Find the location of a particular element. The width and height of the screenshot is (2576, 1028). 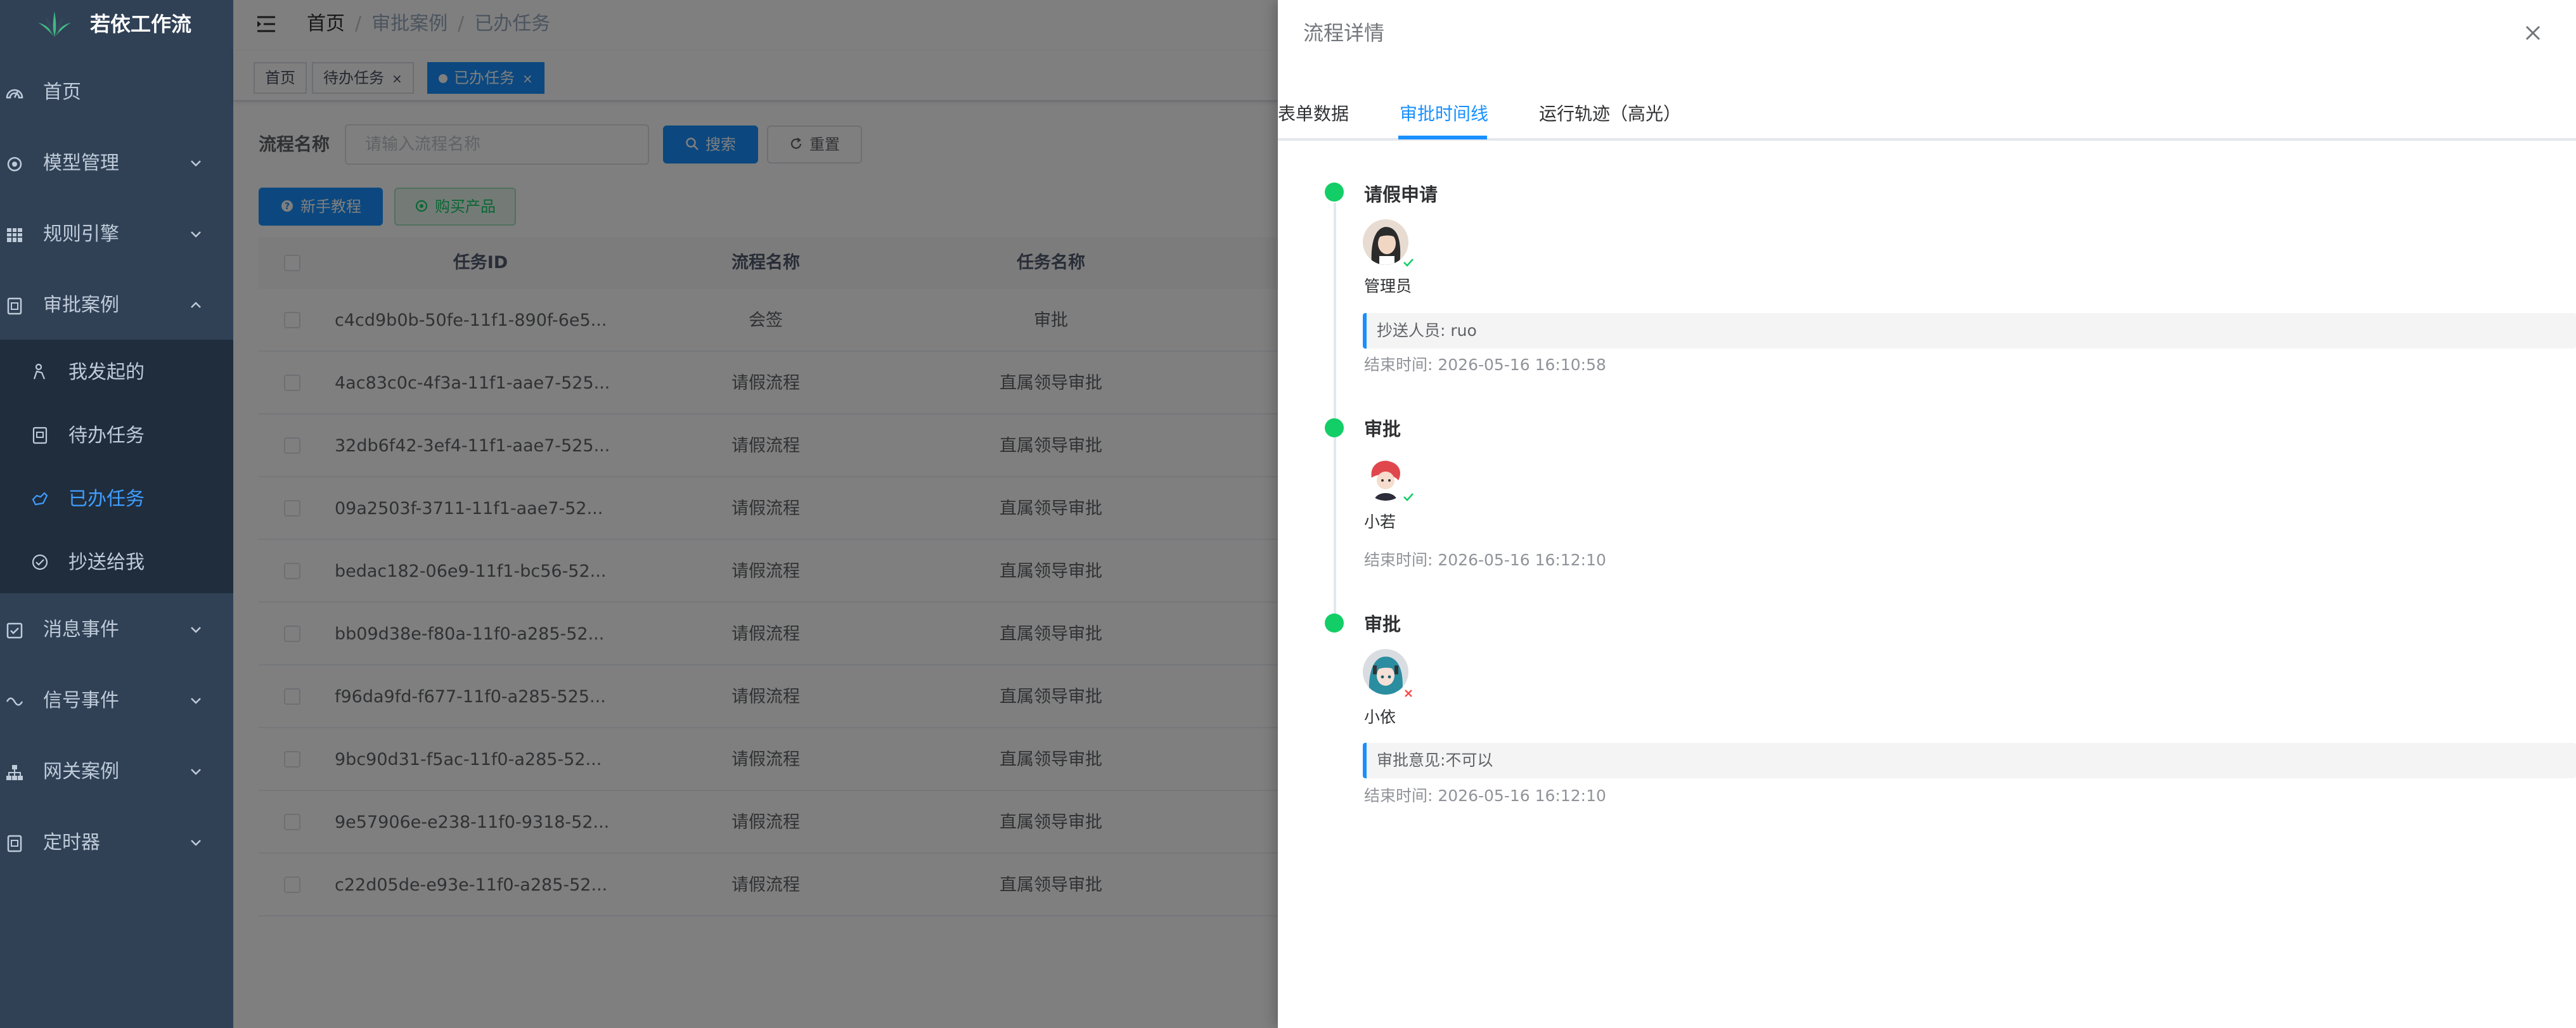

timeline-user-name: 小若 is located at coordinates (1380, 522).